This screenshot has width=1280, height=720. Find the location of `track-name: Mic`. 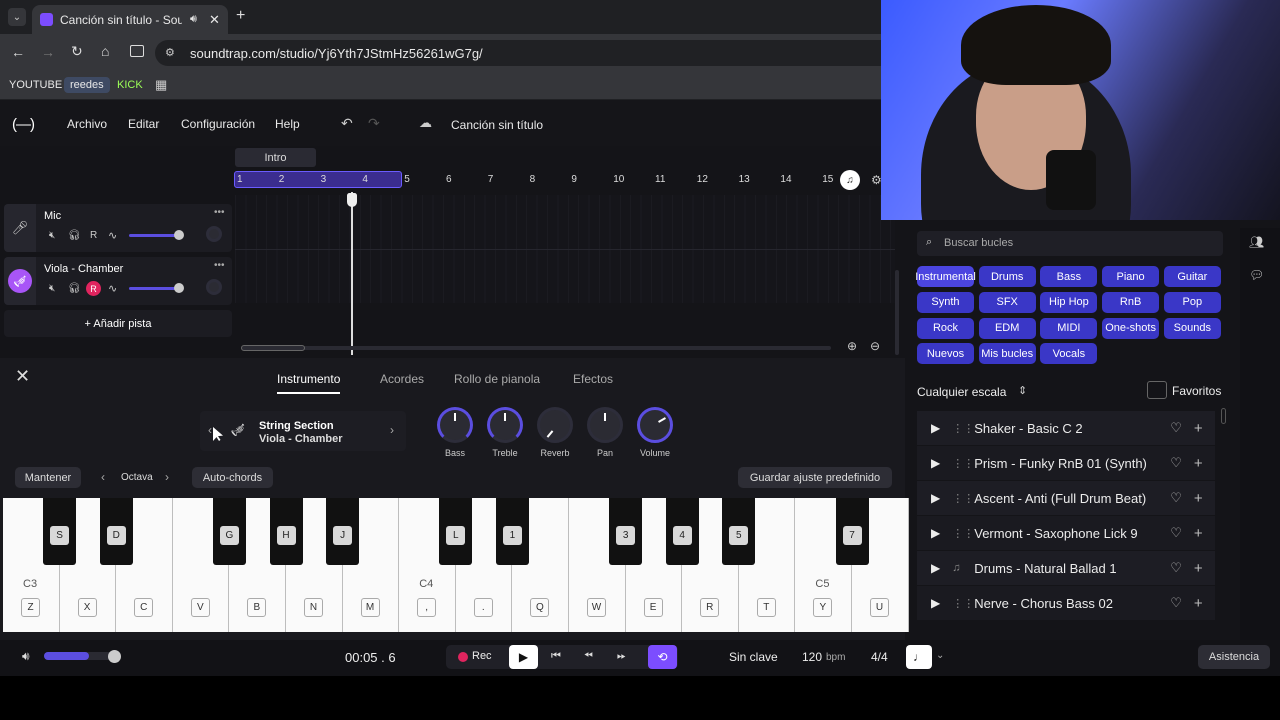

track-name: Mic is located at coordinates (52, 216).